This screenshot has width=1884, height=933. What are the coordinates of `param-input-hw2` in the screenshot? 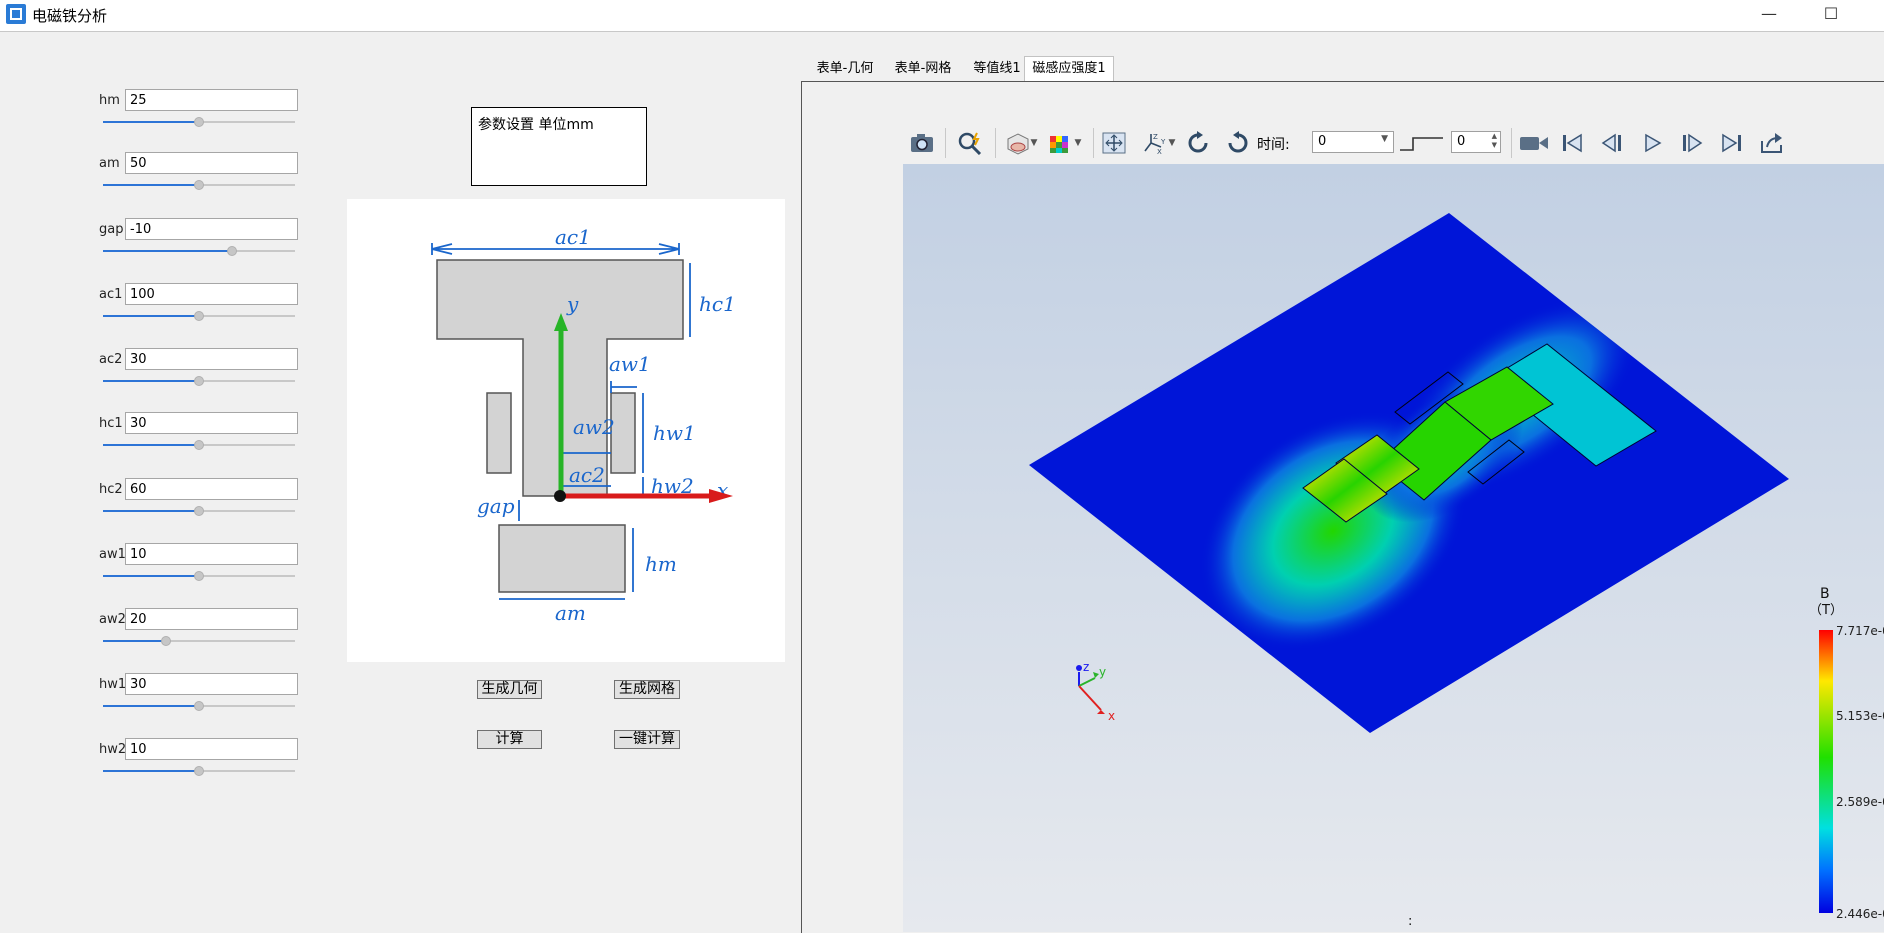 It's located at (211, 749).